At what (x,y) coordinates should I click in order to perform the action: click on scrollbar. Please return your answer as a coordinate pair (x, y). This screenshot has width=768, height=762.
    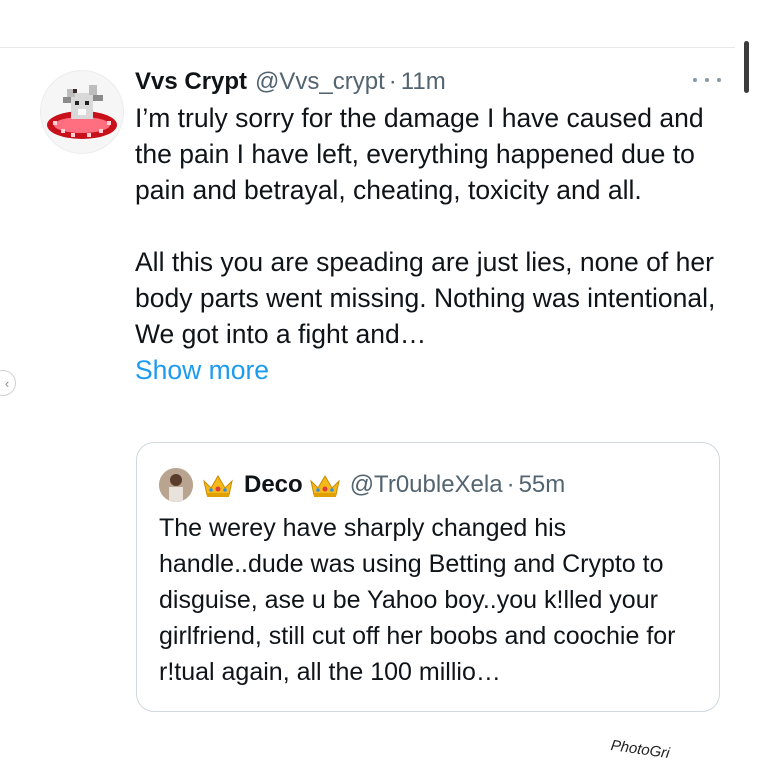
    Looking at the image, I should click on (746, 67).